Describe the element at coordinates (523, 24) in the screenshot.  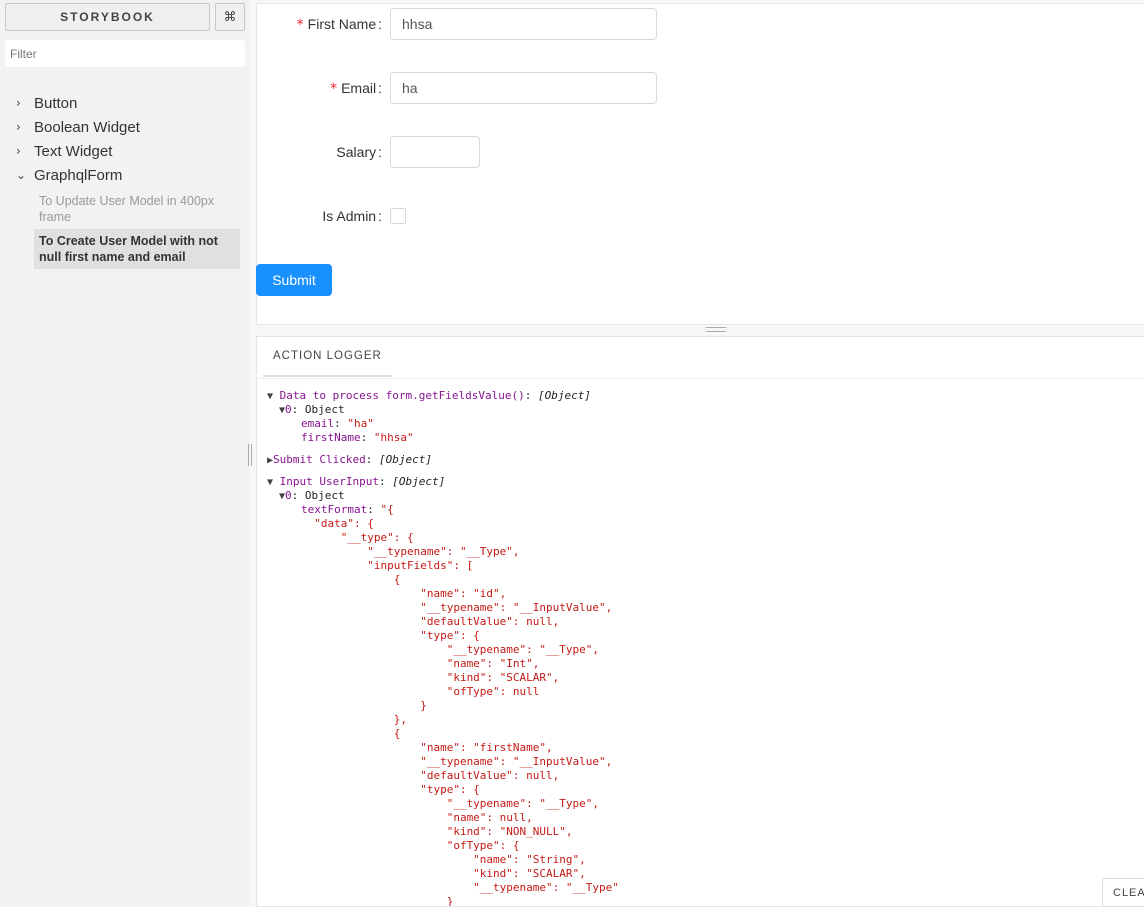
I see `first-name-input` at that location.